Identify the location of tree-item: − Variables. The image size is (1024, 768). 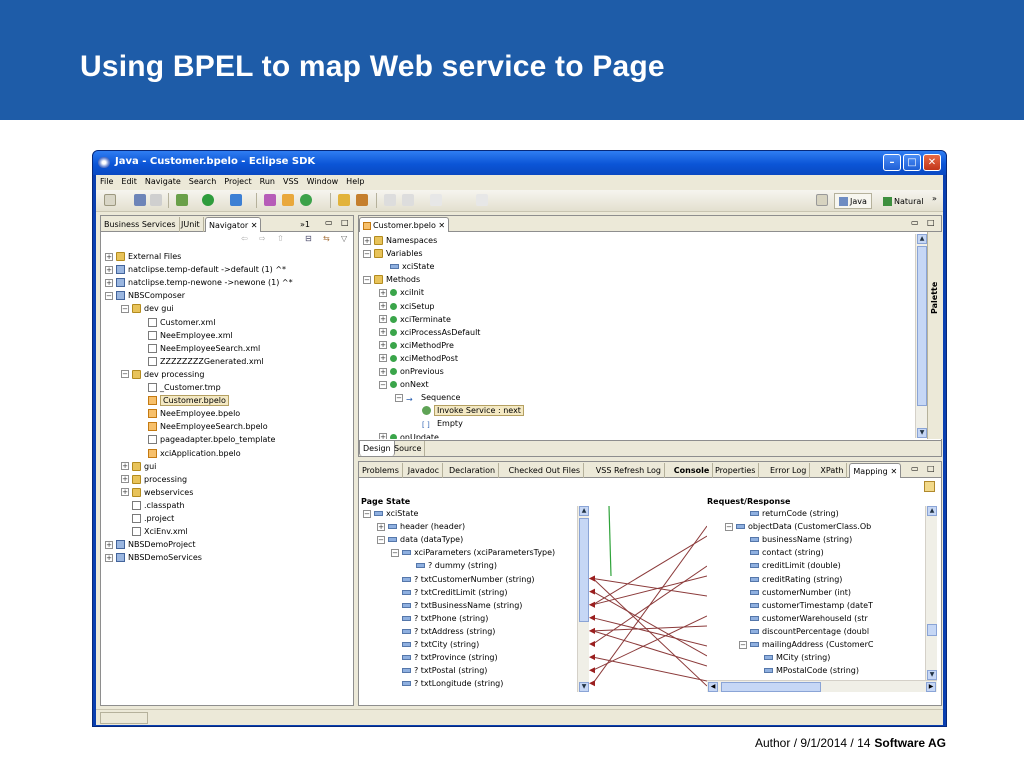
(393, 253).